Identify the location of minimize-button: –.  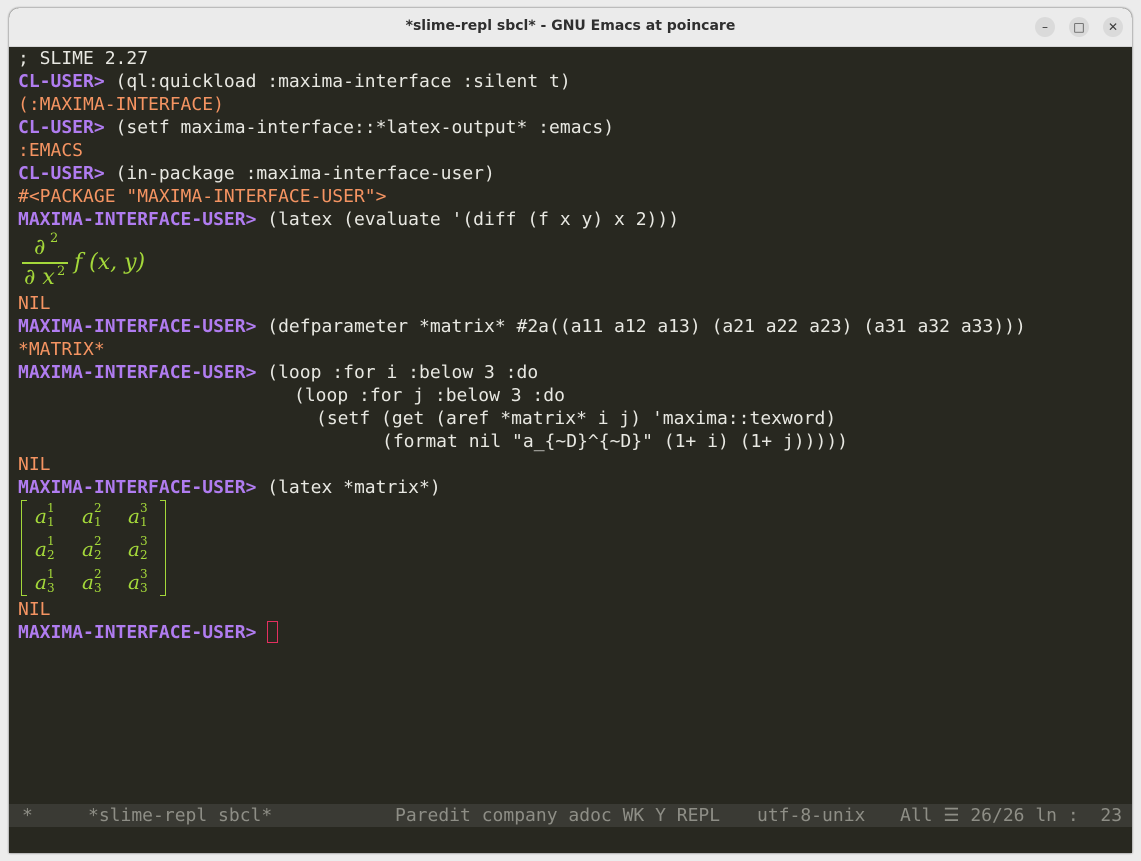
(1045, 27).